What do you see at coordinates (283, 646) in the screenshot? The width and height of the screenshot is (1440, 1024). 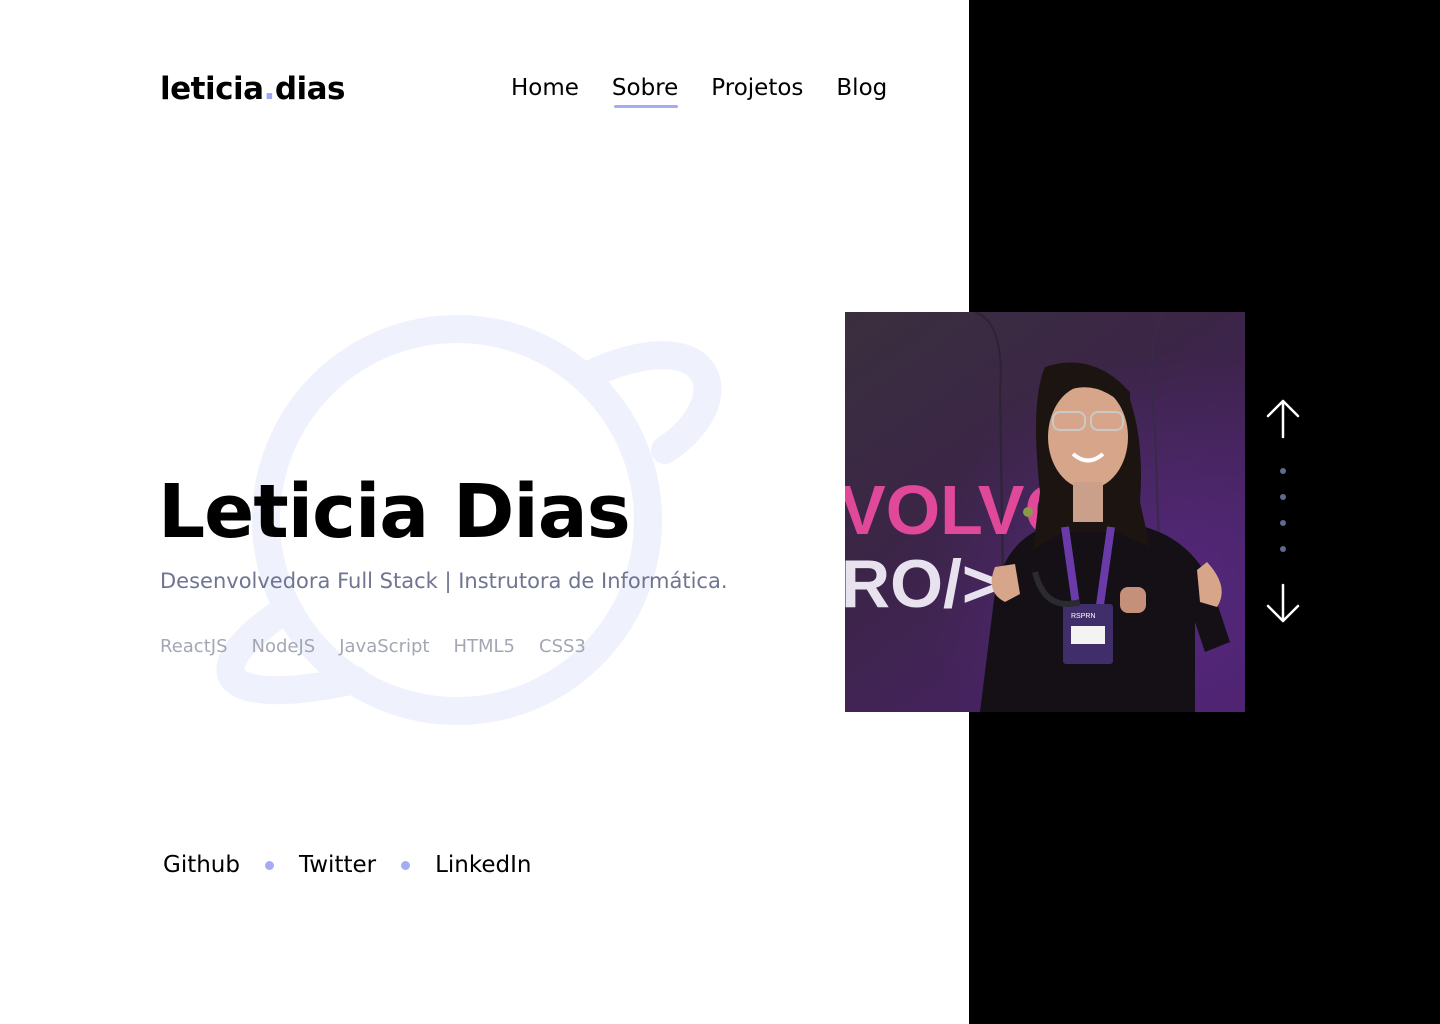 I see `tag-nodejs: NodeJS` at bounding box center [283, 646].